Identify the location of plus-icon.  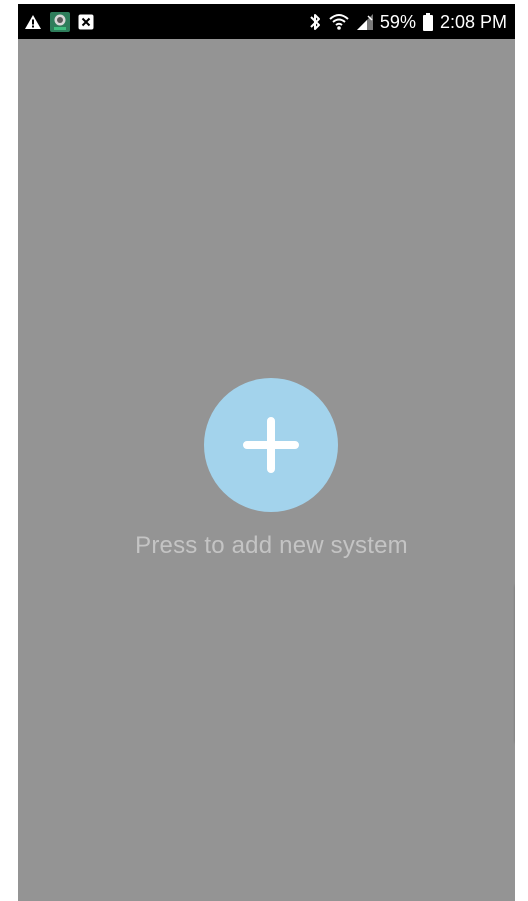
(271, 445).